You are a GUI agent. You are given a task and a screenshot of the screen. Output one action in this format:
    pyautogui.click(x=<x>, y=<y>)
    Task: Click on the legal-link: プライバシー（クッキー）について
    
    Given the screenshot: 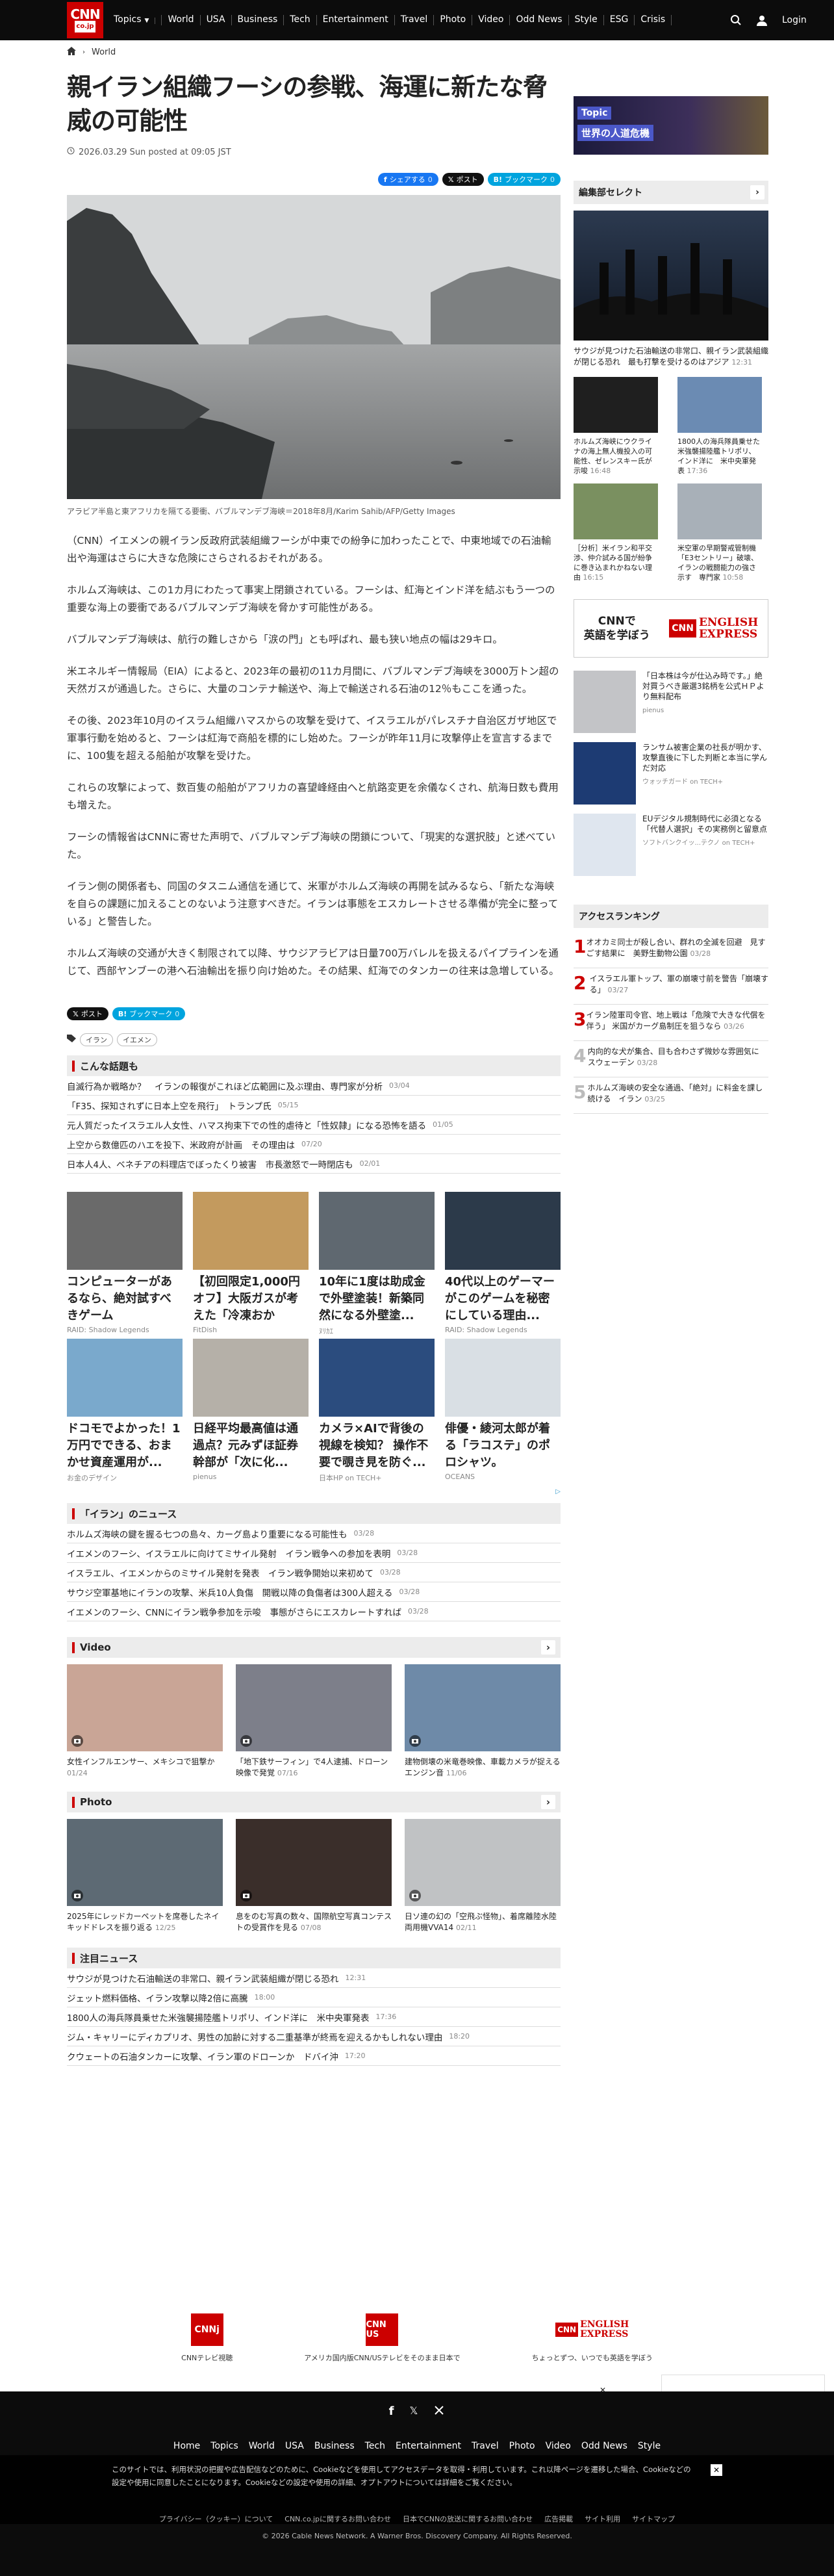 What is the action you would take?
    pyautogui.click(x=216, y=2519)
    